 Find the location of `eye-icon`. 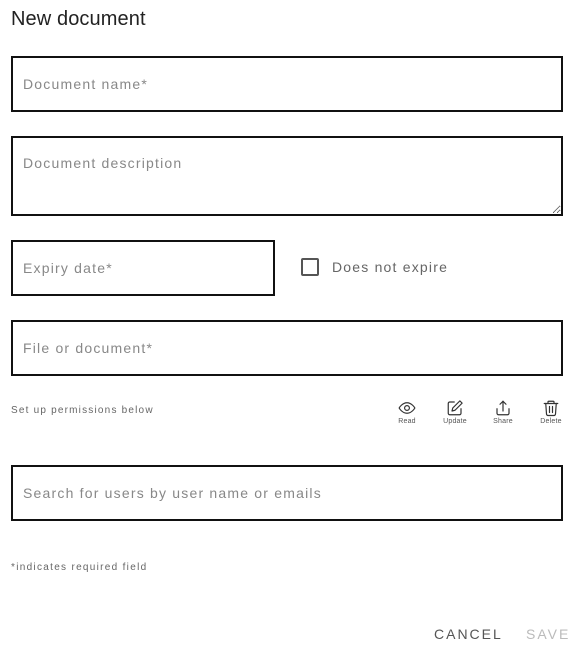

eye-icon is located at coordinates (407, 408).